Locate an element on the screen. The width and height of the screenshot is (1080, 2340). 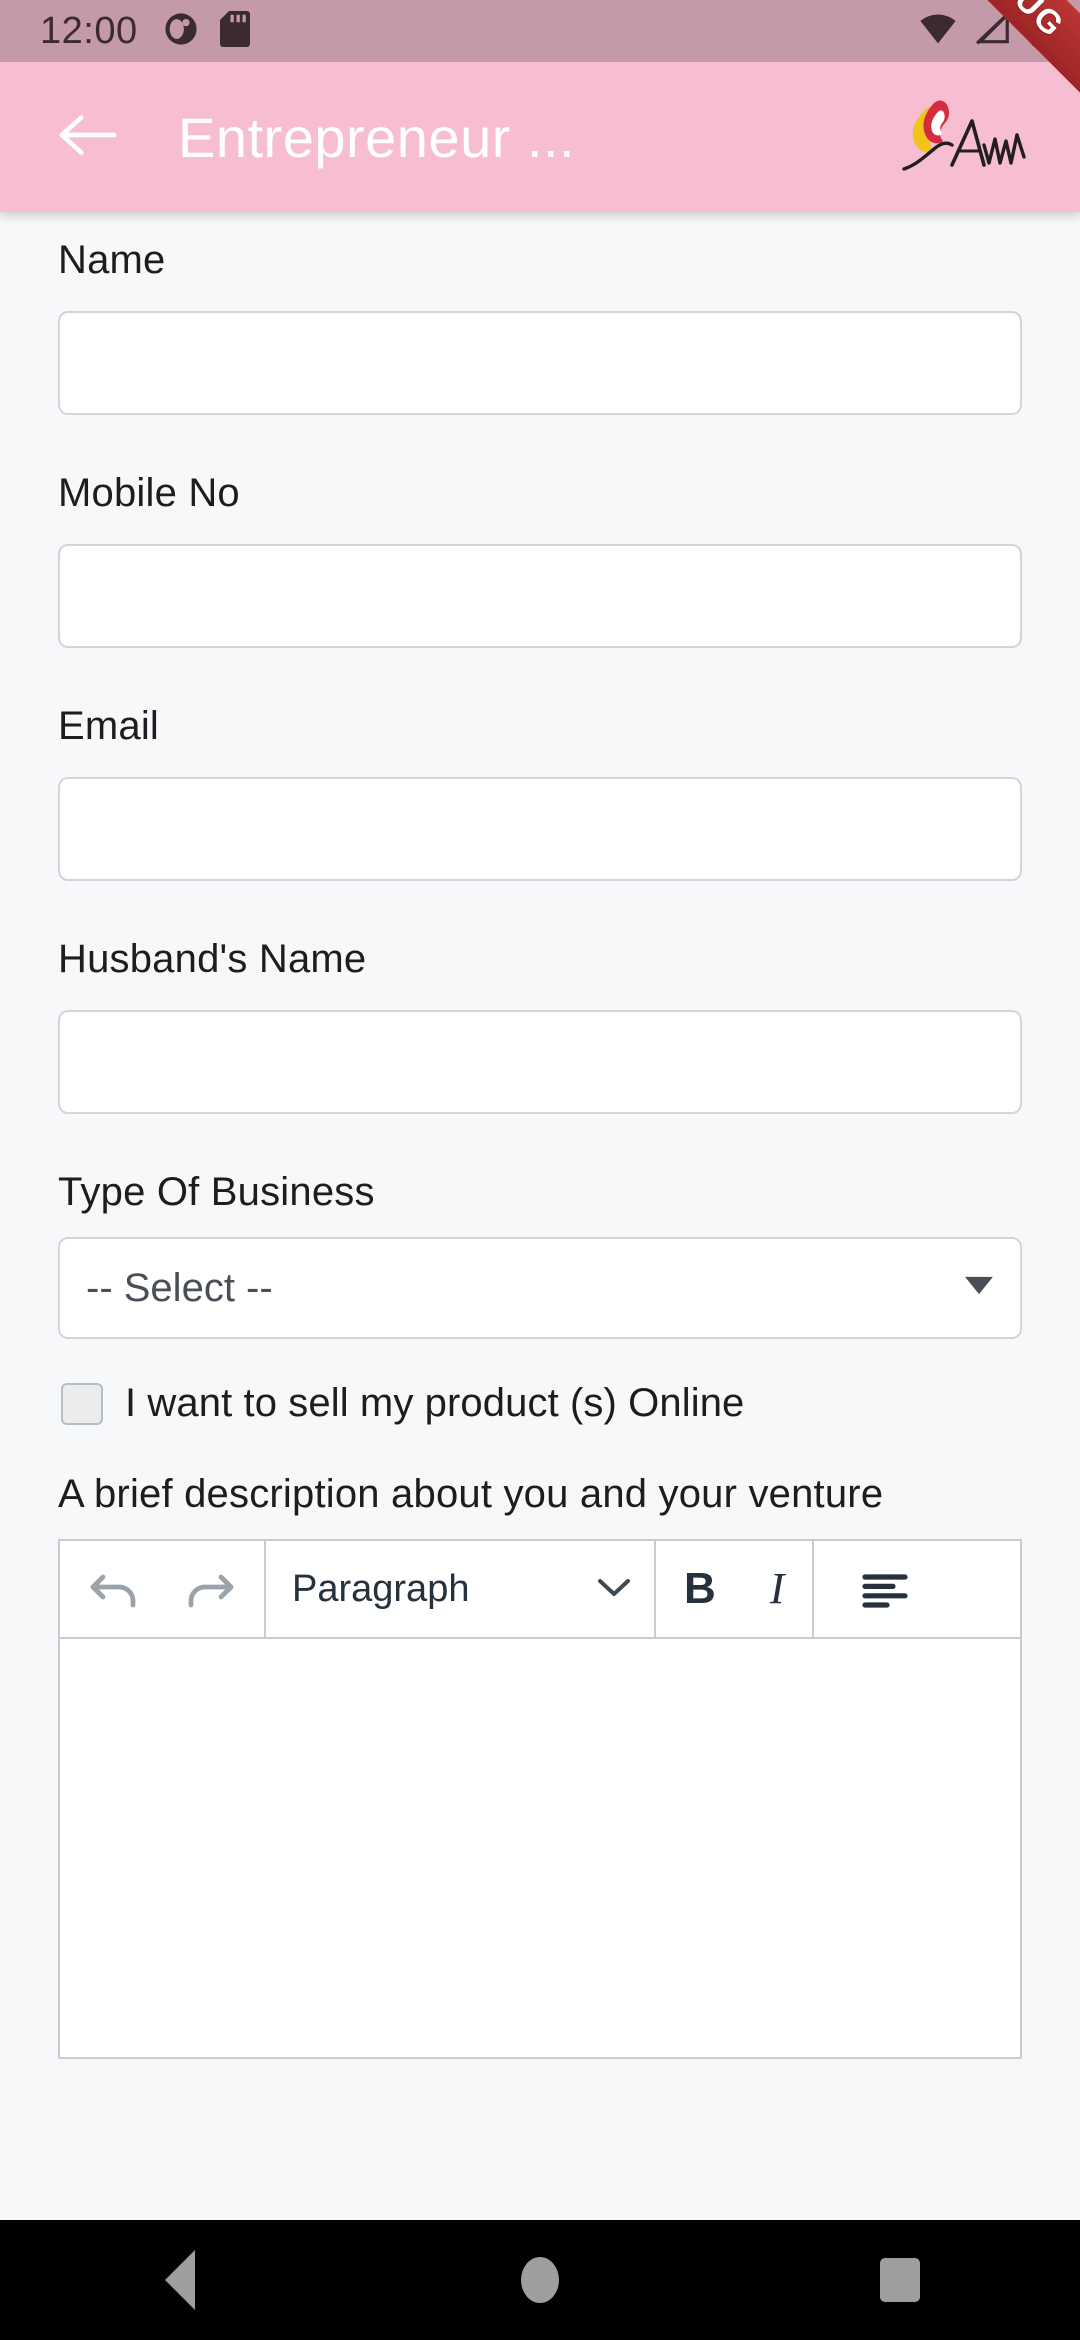
wifi-icon is located at coordinates (938, 31).